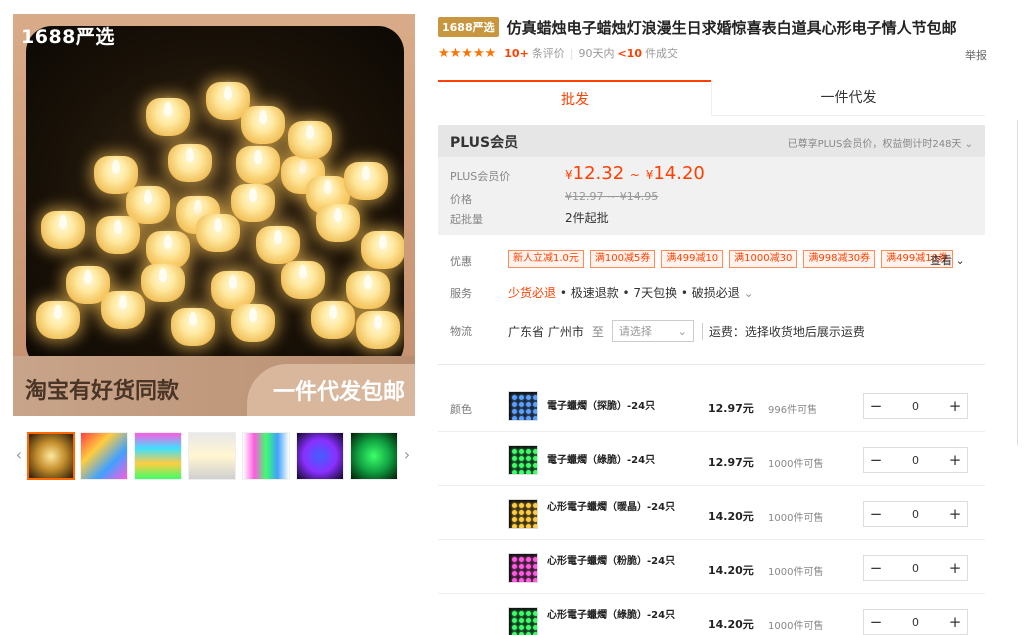  Describe the element at coordinates (763, 259) in the screenshot. I see `coupon: 满1000减30` at that location.